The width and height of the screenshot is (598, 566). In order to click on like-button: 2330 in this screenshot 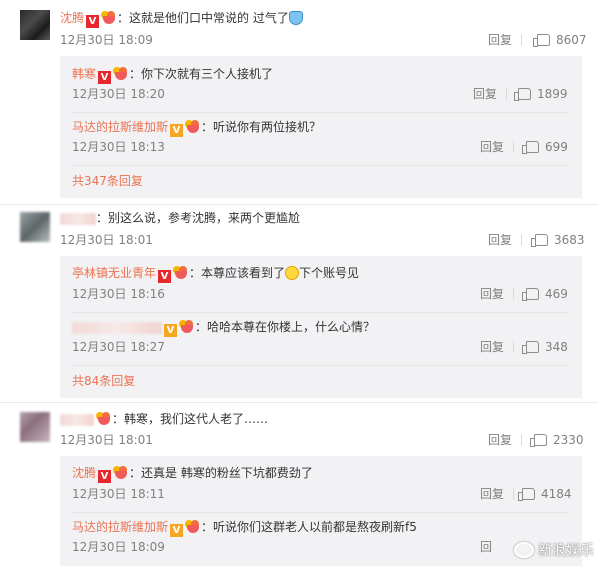, I will do `click(557, 440)`.